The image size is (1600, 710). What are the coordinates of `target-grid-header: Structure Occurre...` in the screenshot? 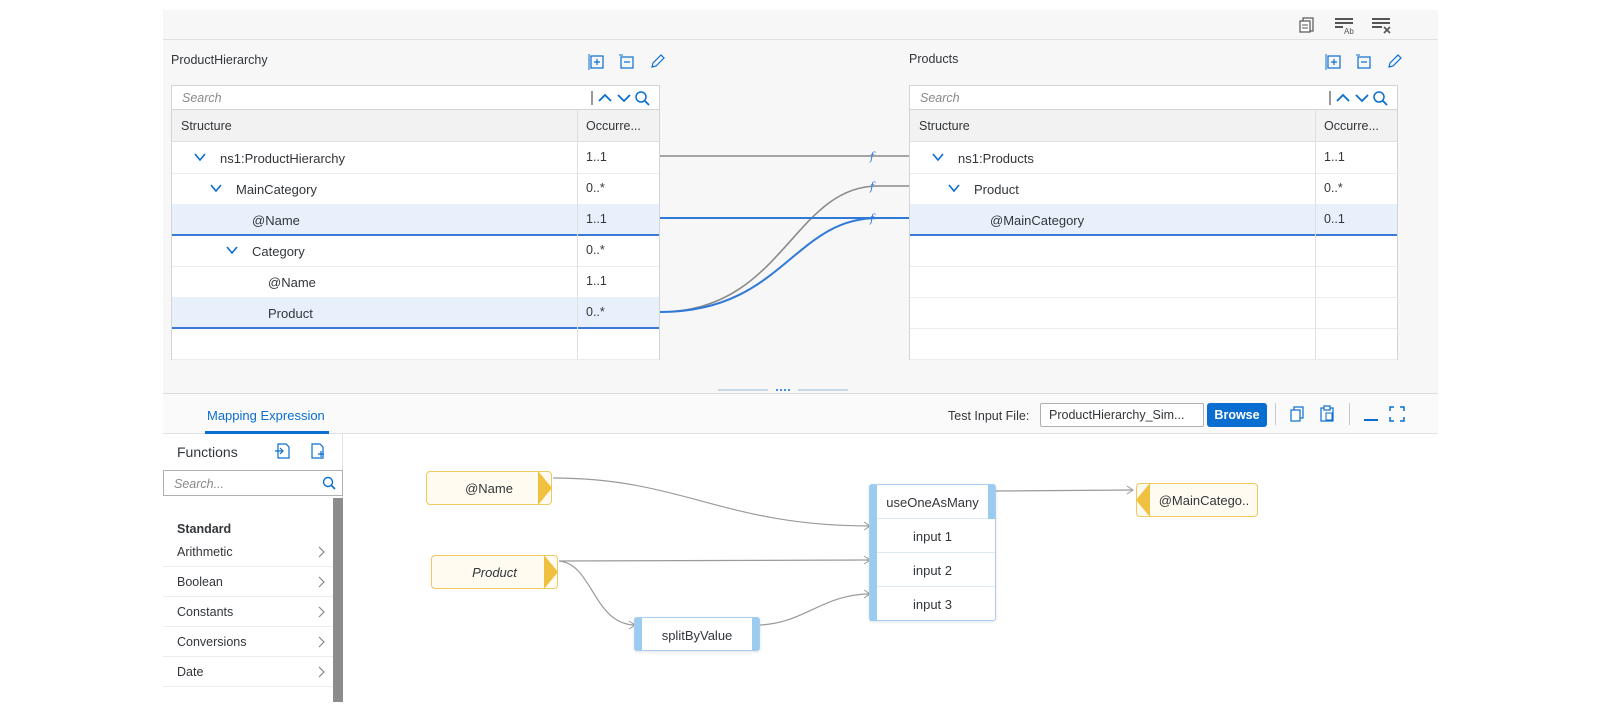 It's located at (1153, 126).